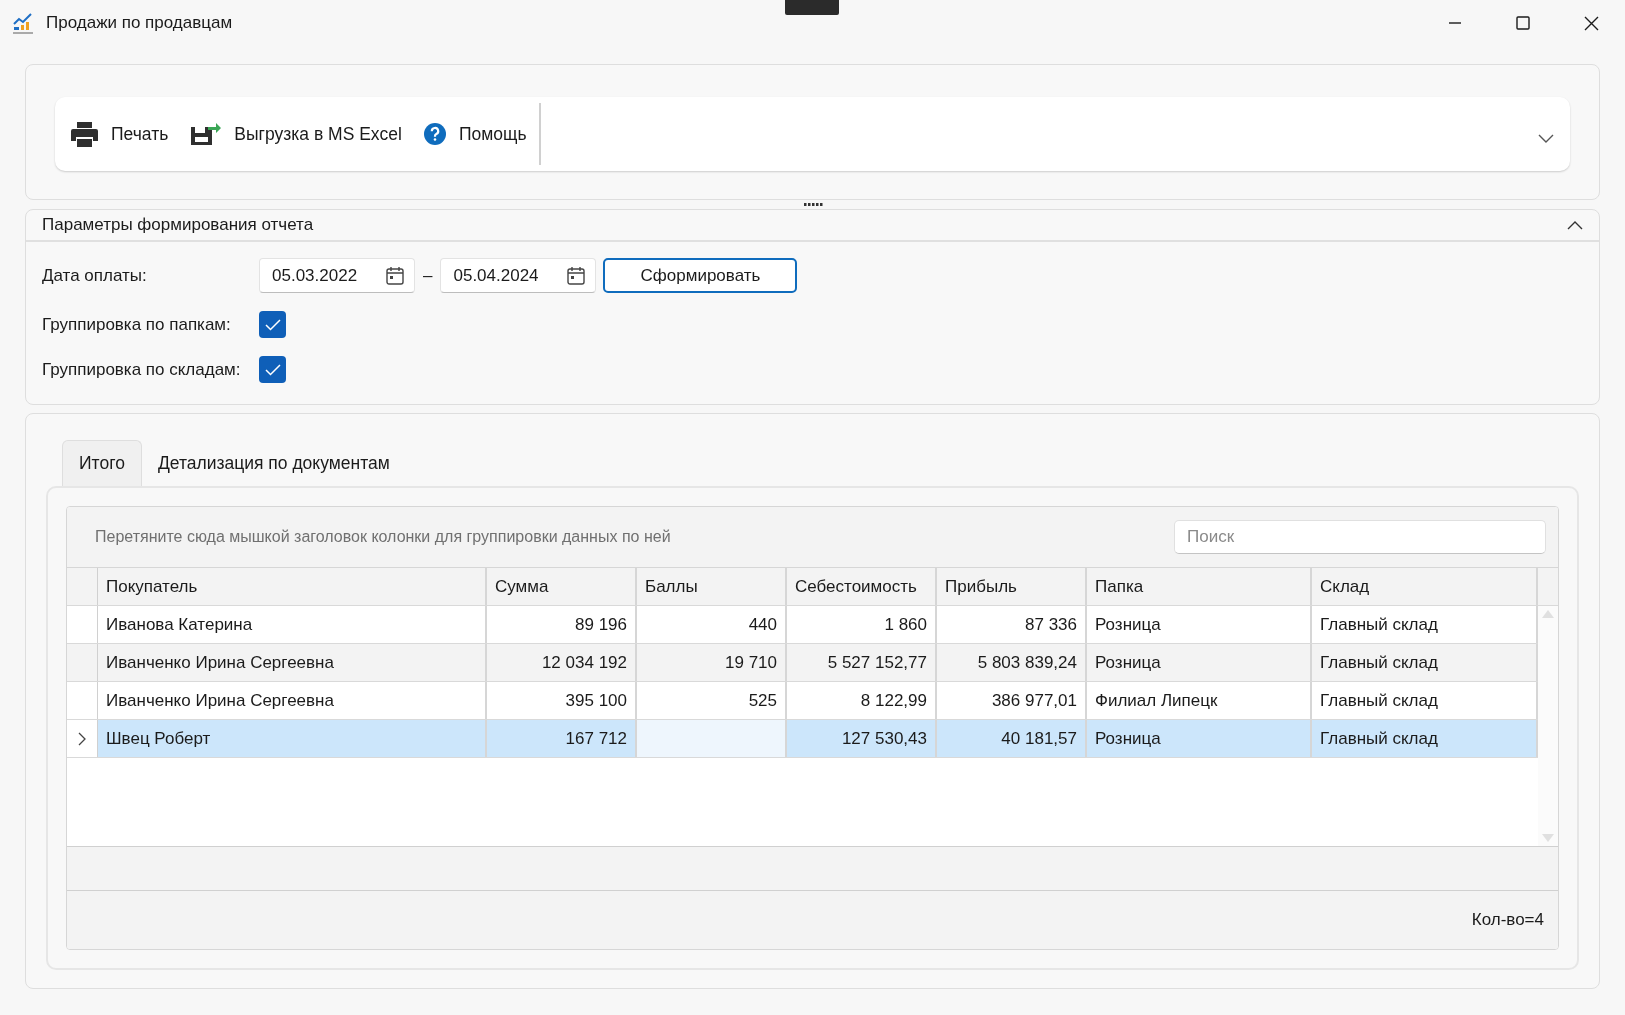 The height and width of the screenshot is (1015, 1625). What do you see at coordinates (139, 23) in the screenshot?
I see `window-title: Продажи по продавцам` at bounding box center [139, 23].